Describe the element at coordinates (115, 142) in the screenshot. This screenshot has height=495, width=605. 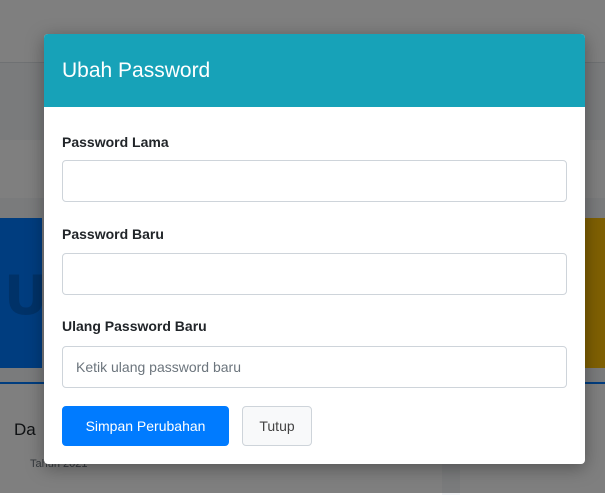
I see `old-password-label: Password Lama` at that location.